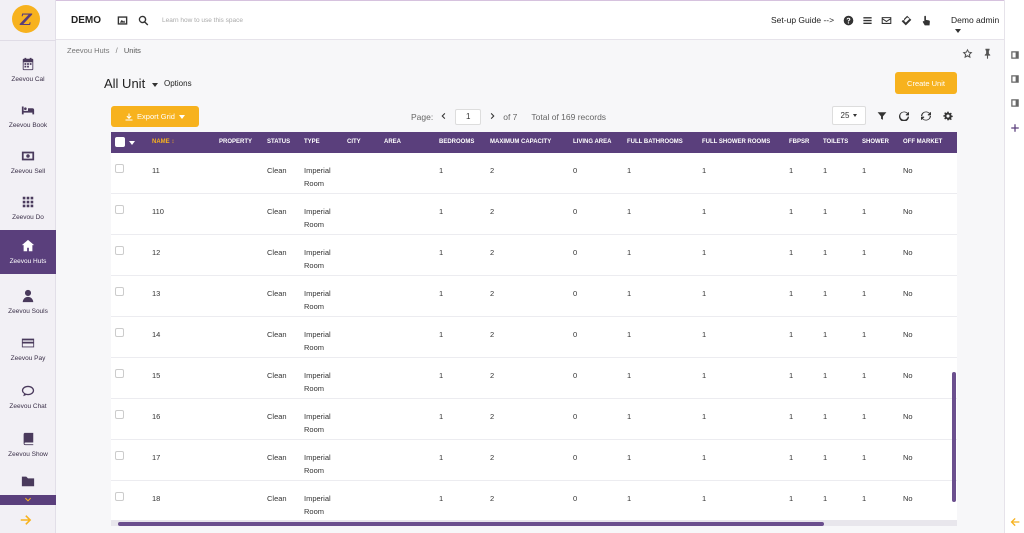 The height and width of the screenshot is (533, 1024). I want to click on plus-icon, so click(1015, 128).